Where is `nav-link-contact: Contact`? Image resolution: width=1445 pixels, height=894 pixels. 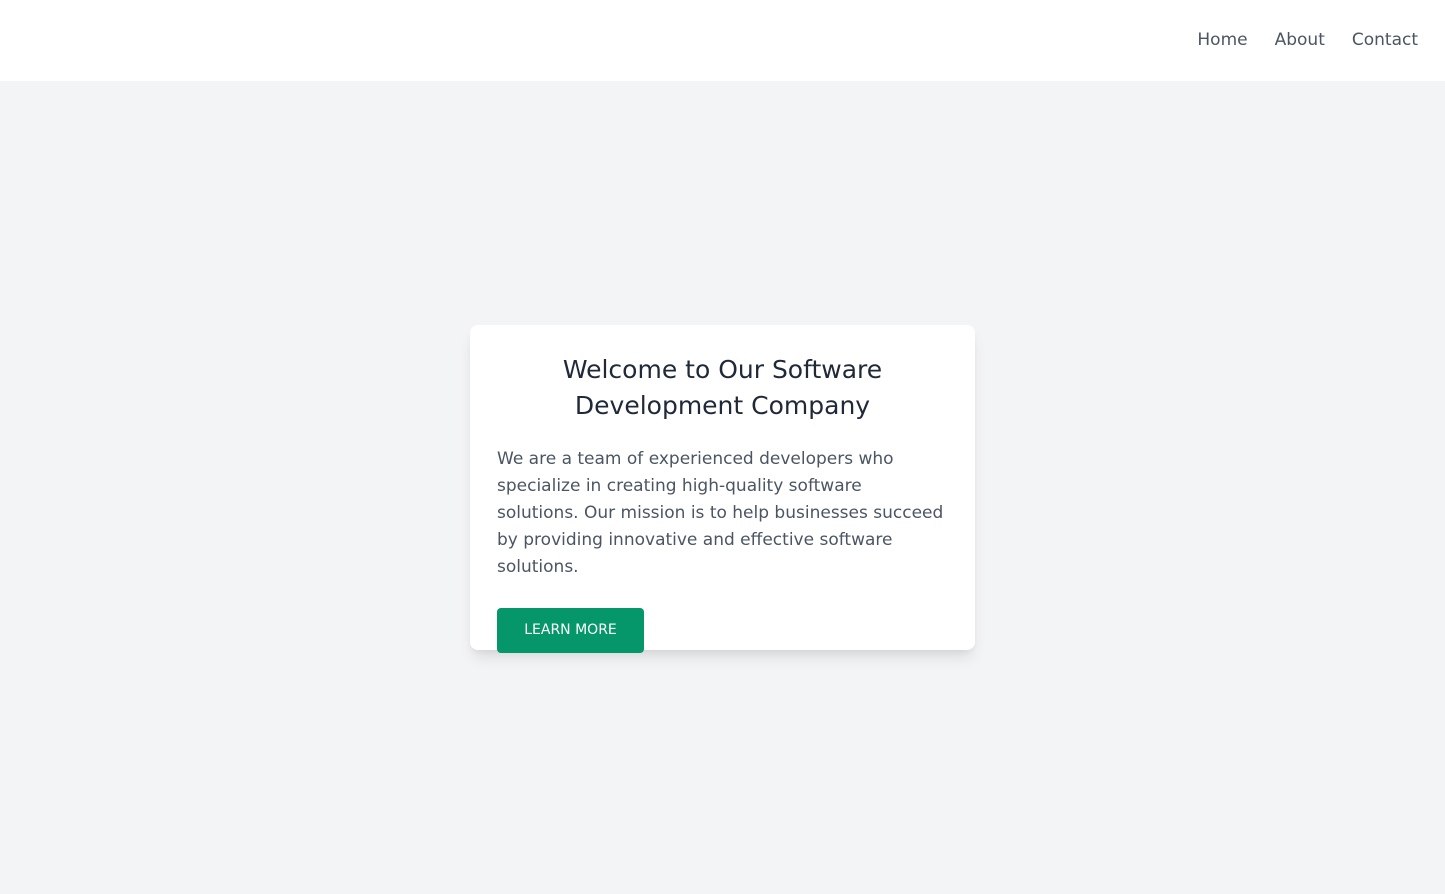
nav-link-contact: Contact is located at coordinates (1385, 40).